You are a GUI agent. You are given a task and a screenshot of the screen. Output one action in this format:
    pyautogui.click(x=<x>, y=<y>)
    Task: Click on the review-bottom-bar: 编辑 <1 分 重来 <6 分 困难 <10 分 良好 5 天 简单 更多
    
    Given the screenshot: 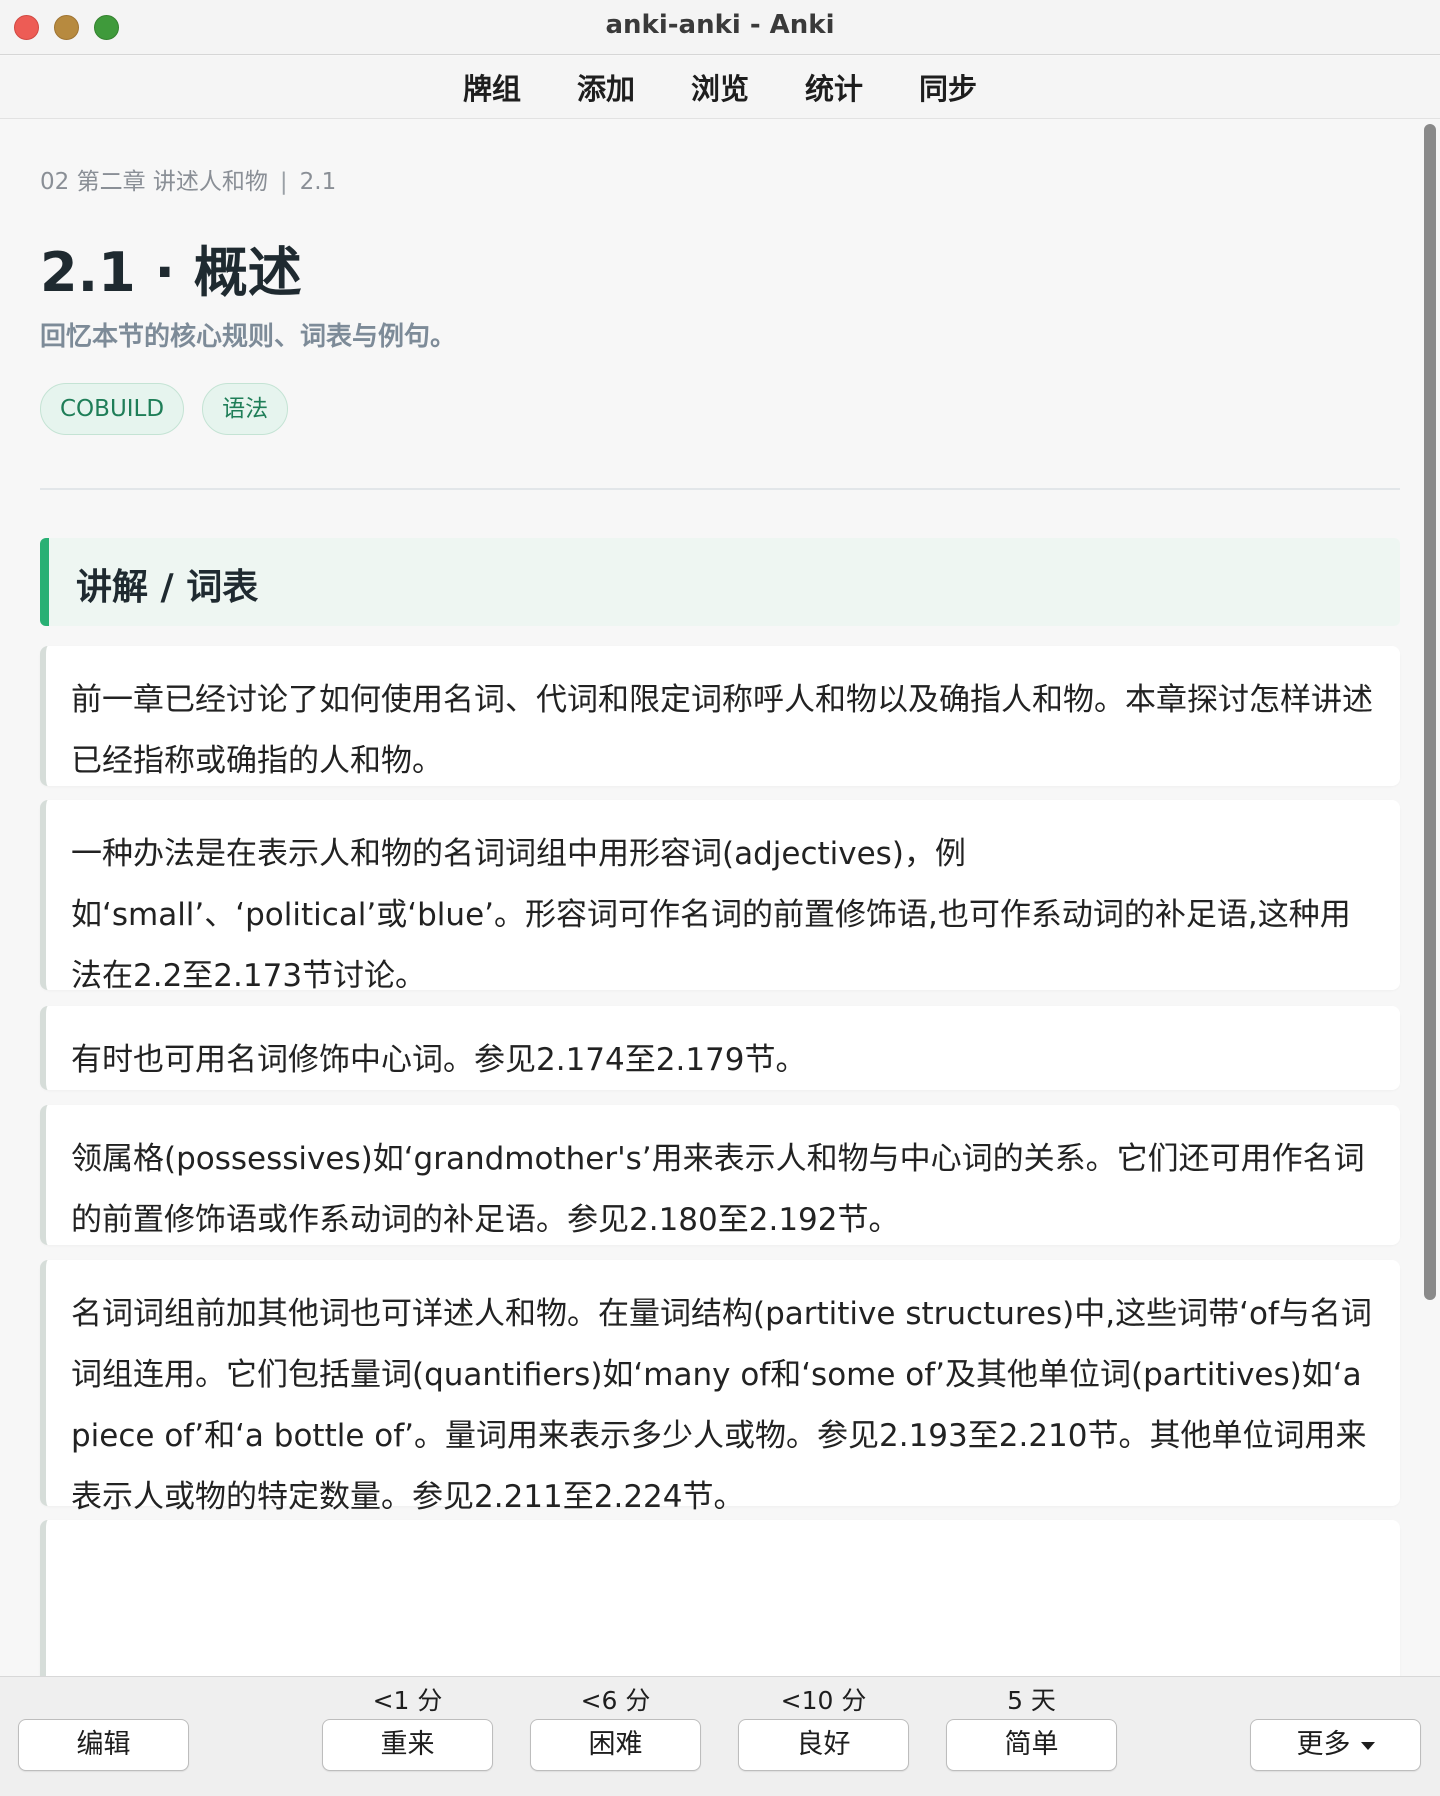 What is the action you would take?
    pyautogui.click(x=720, y=1736)
    